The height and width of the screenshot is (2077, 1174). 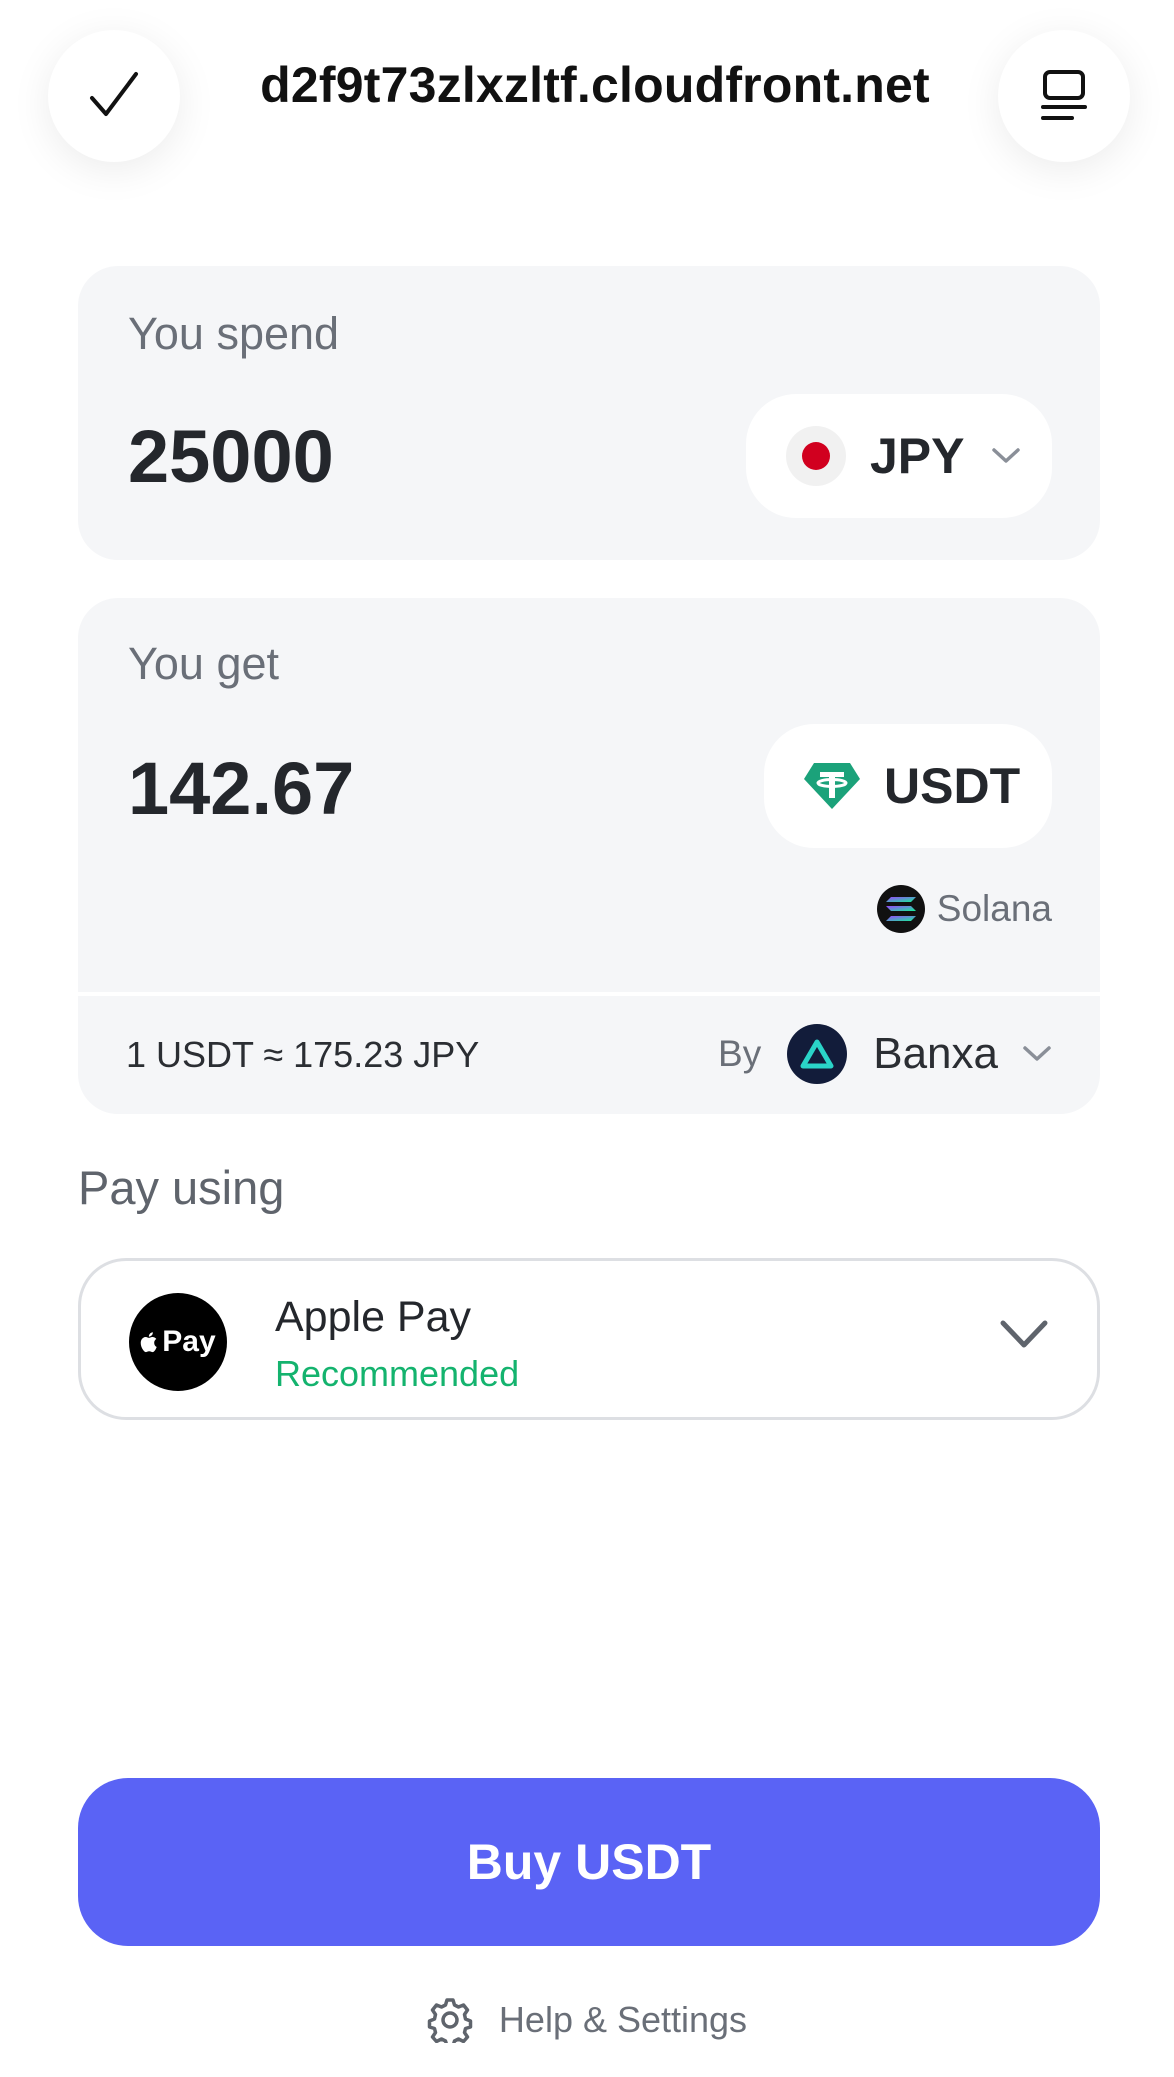 I want to click on spend-card: You spend 25000 JPY, so click(x=589, y=413).